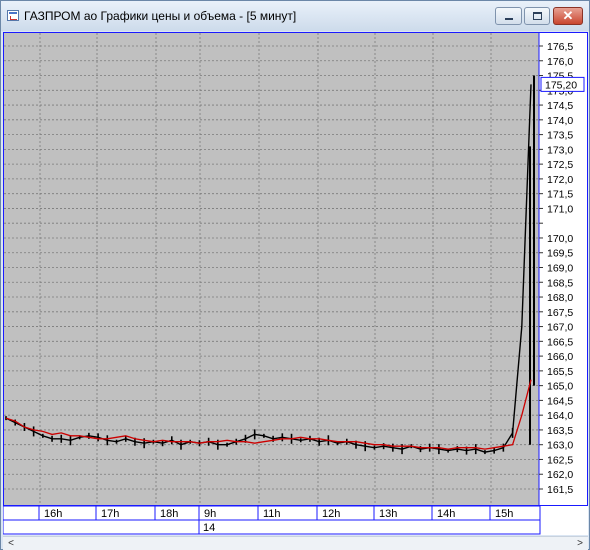  Describe the element at coordinates (560, 372) in the screenshot. I see `y-tick-label: 165,5` at that location.